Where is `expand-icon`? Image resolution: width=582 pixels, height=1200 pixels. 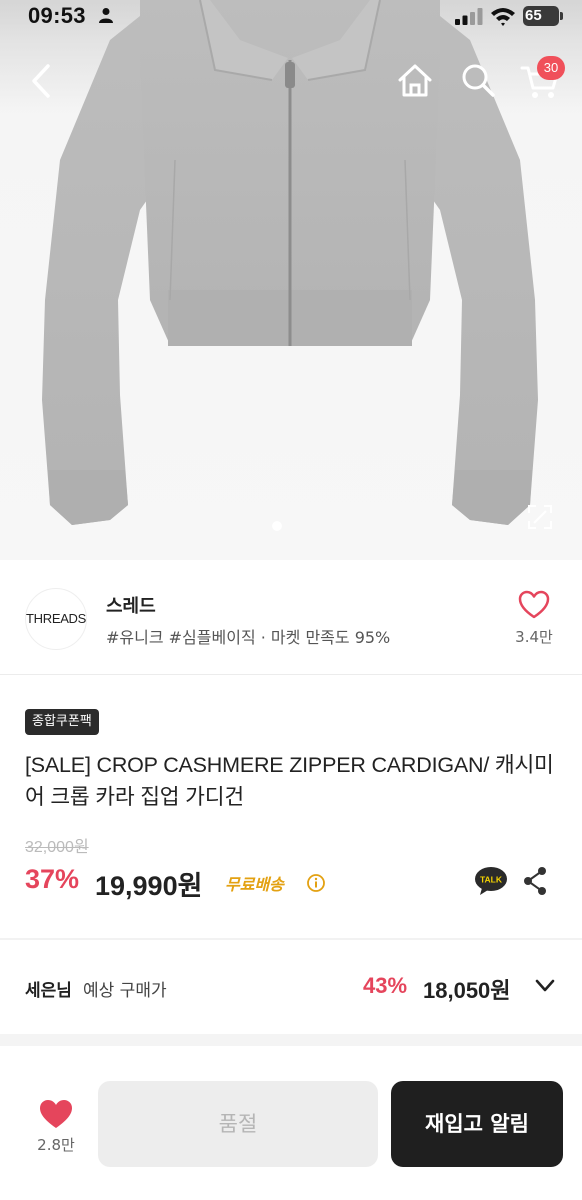 expand-icon is located at coordinates (540, 517).